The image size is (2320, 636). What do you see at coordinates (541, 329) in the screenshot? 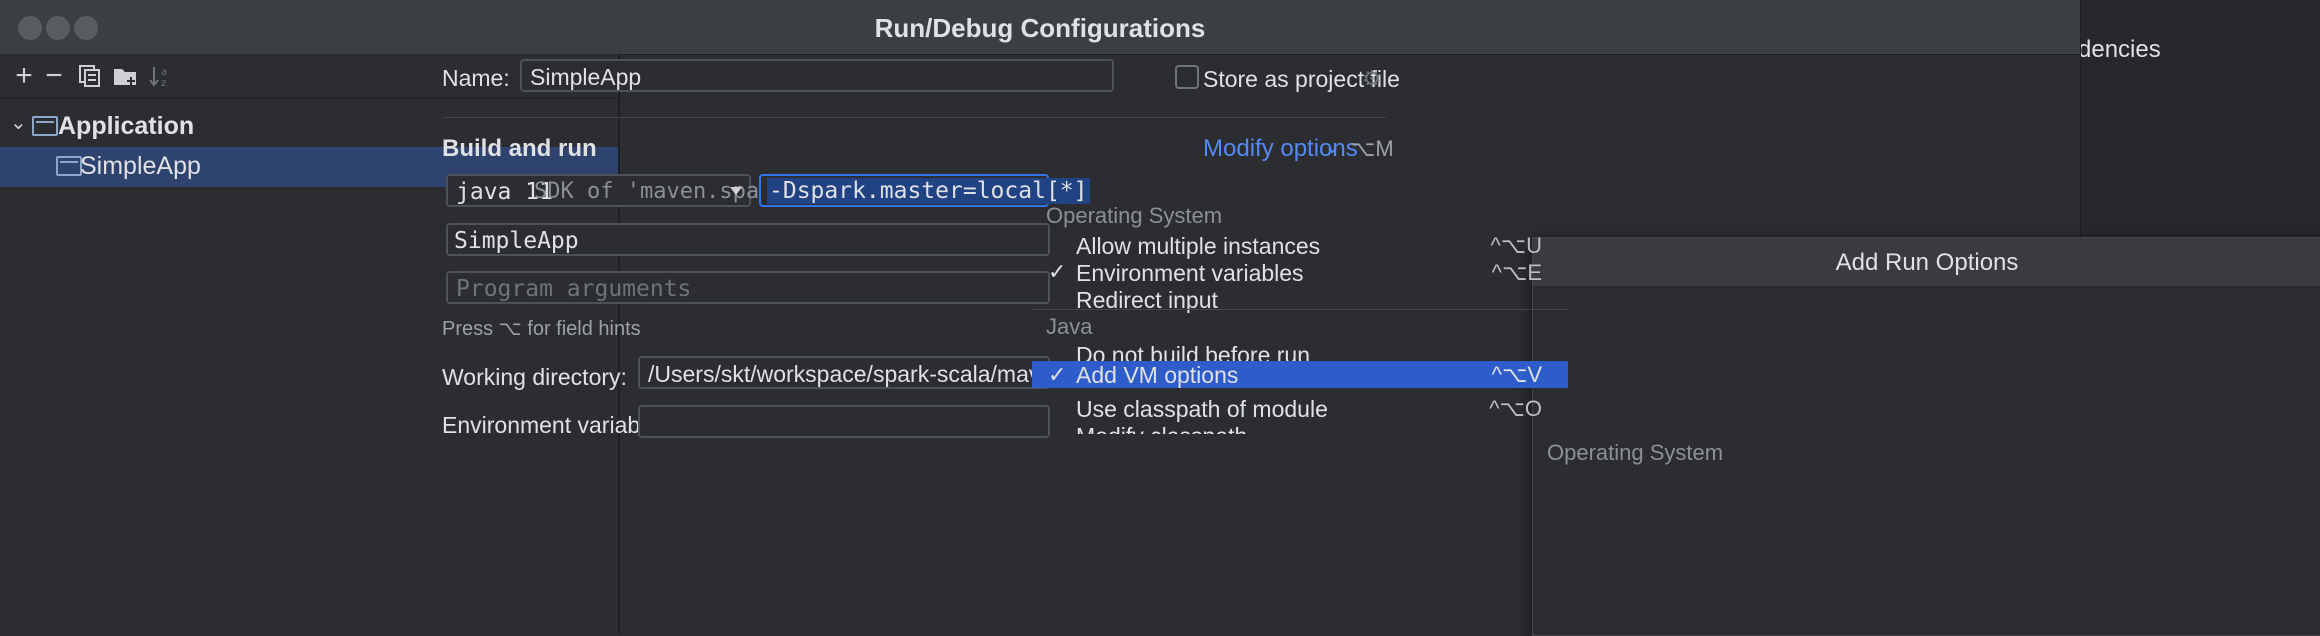
I see `field-hint-text: Press ⌥ for field hints` at bounding box center [541, 329].